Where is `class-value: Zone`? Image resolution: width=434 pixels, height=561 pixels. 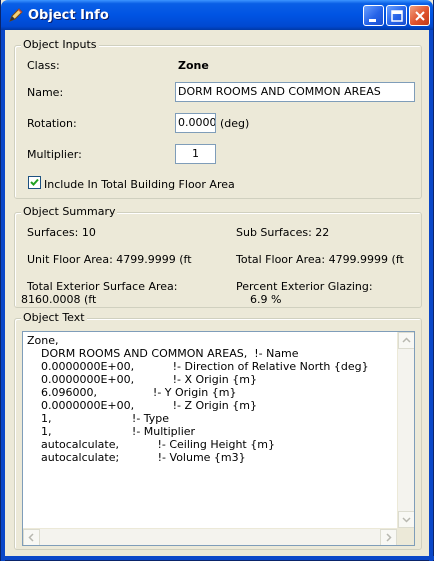
class-value: Zone is located at coordinates (193, 65).